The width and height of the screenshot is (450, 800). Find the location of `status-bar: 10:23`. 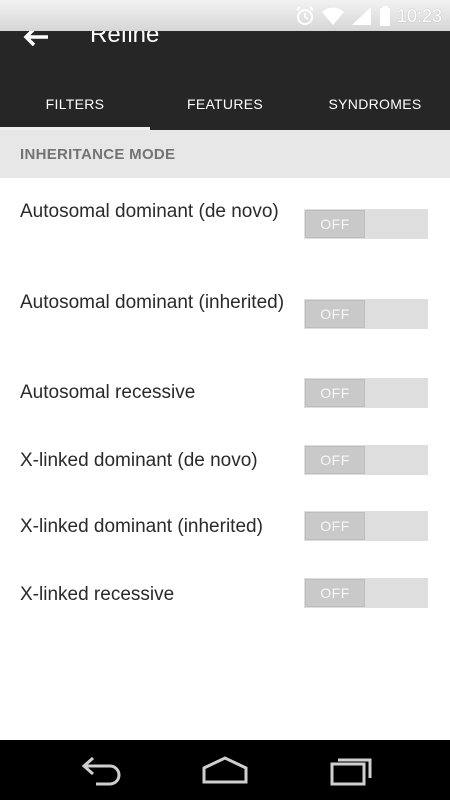

status-bar: 10:23 is located at coordinates (225, 15).